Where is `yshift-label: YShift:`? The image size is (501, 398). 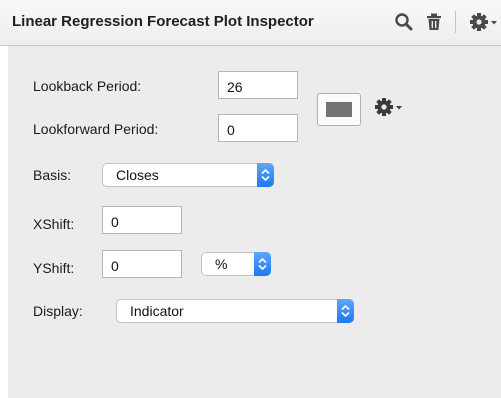
yshift-label: YShift: is located at coordinates (54, 268).